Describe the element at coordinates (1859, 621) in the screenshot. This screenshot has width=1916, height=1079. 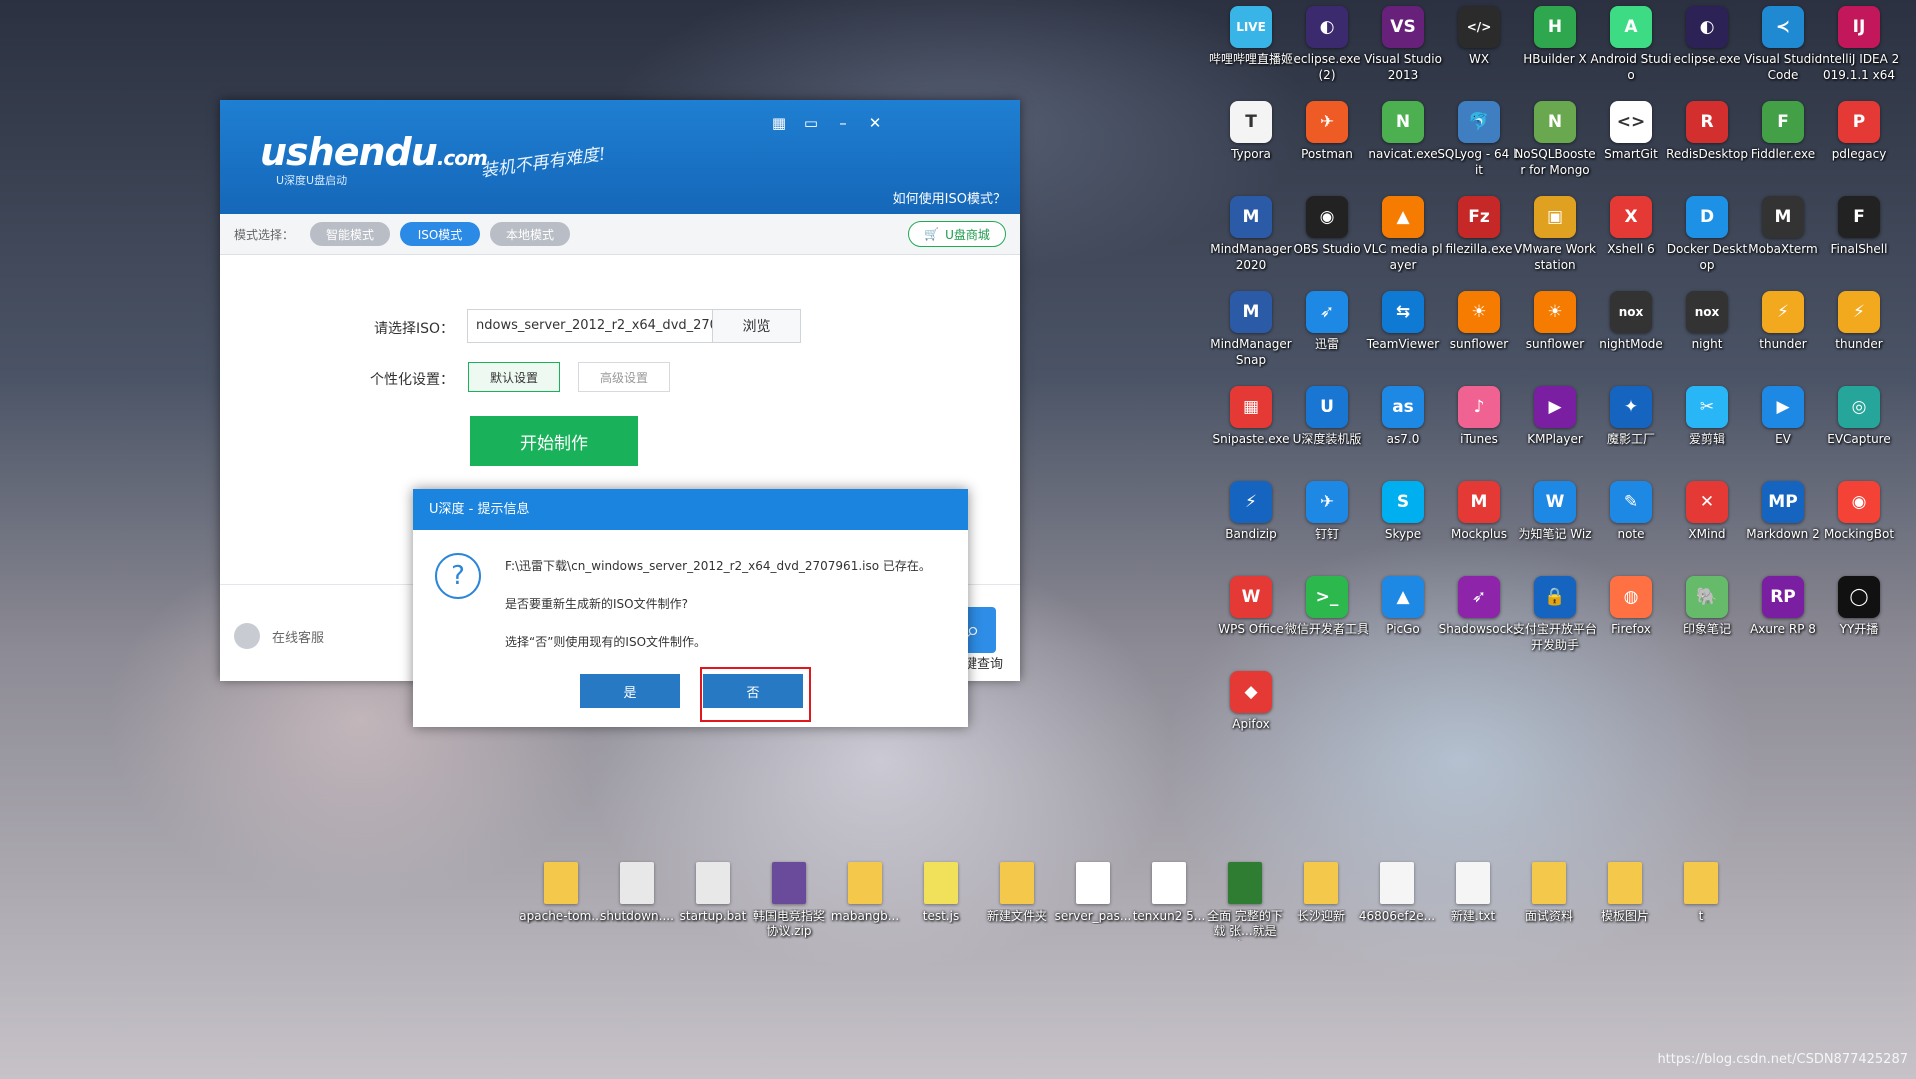
I see `desktop-shortcut: ◯ YY开播` at that location.